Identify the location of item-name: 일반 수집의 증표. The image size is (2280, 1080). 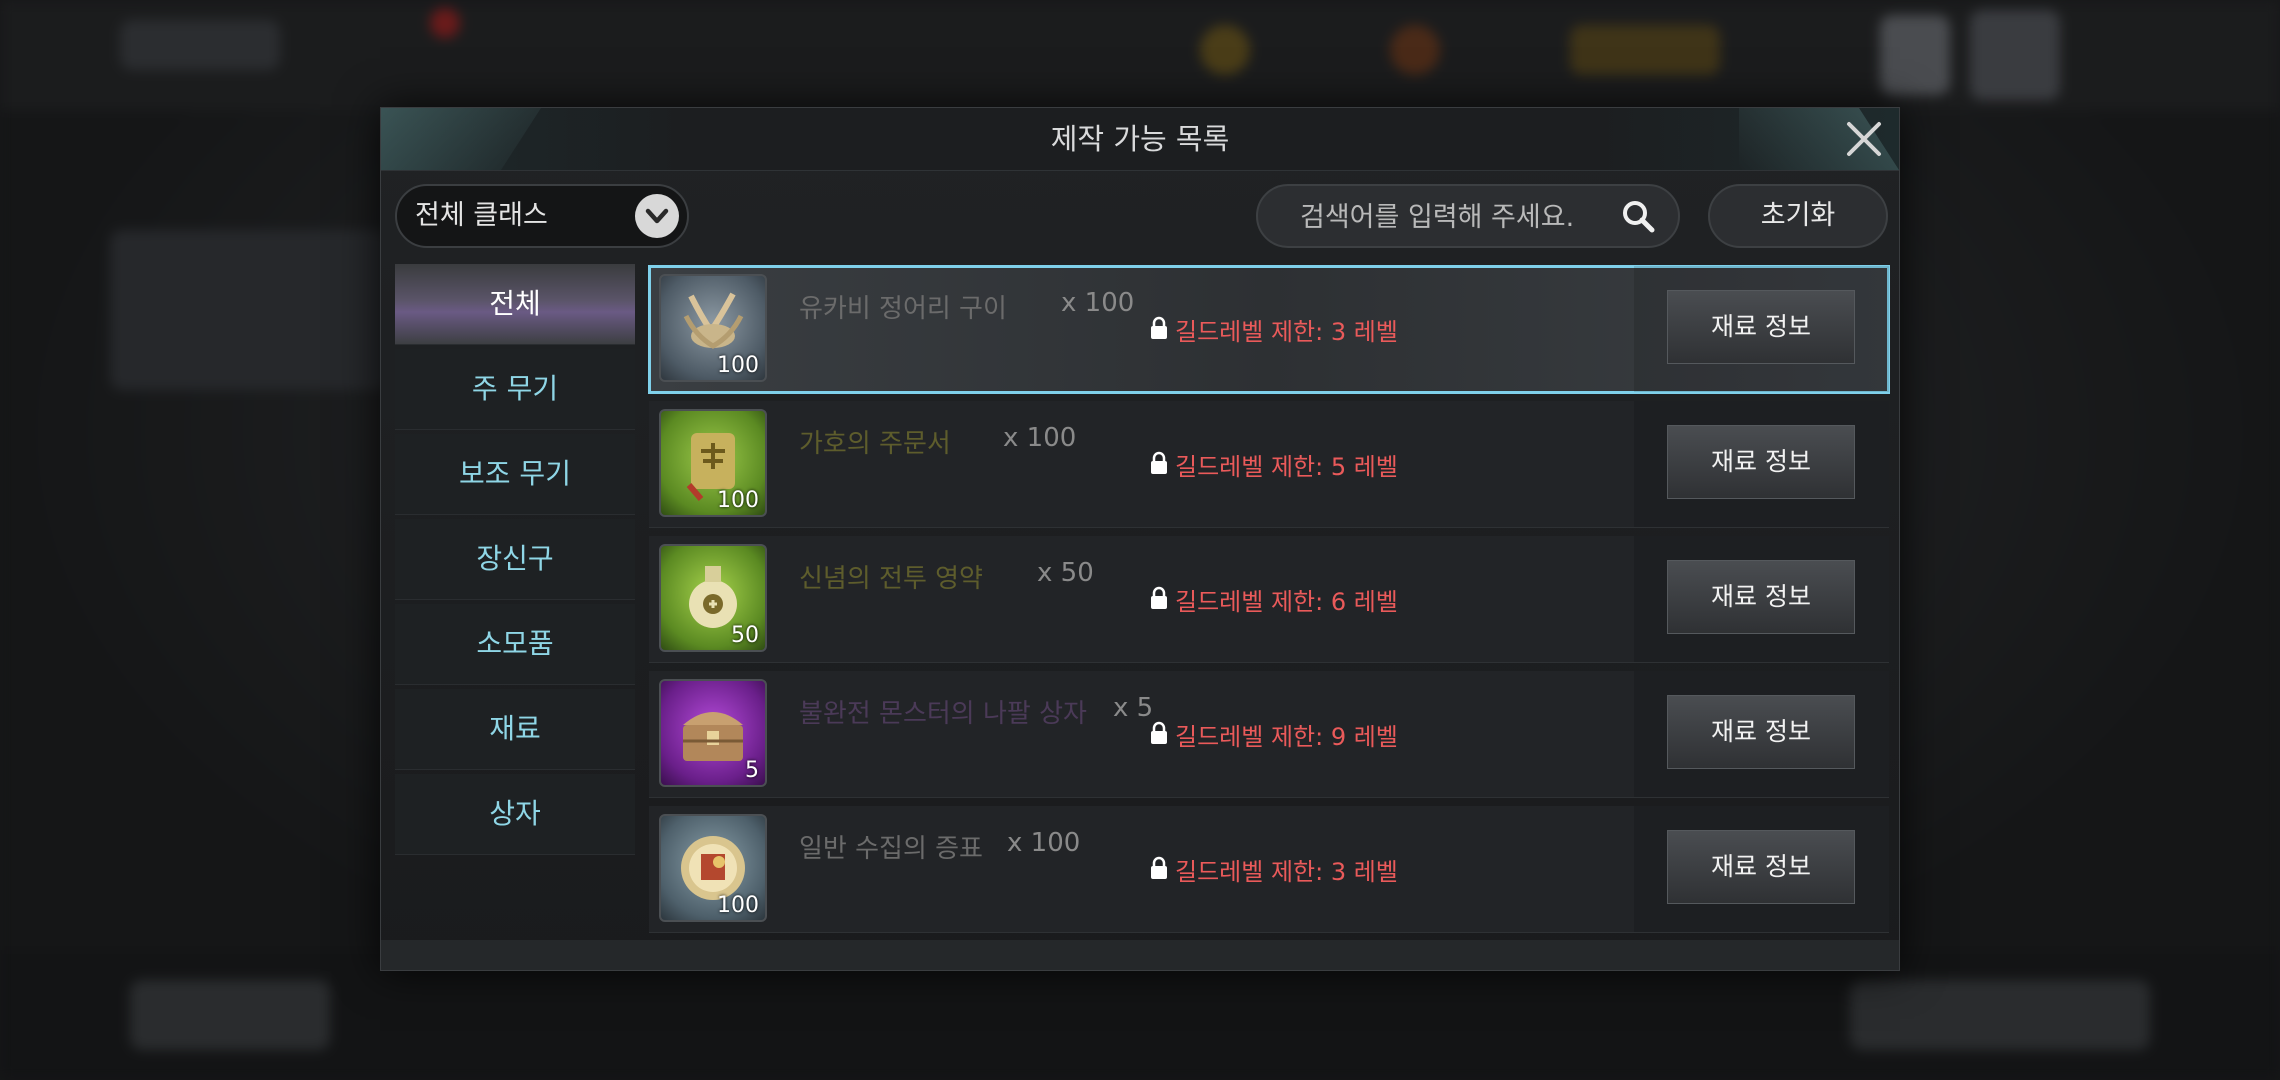
(891, 849).